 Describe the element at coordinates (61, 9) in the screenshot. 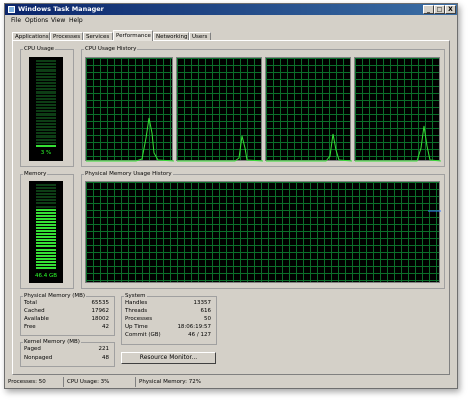

I see `window-title: Windows Task Manager` at that location.